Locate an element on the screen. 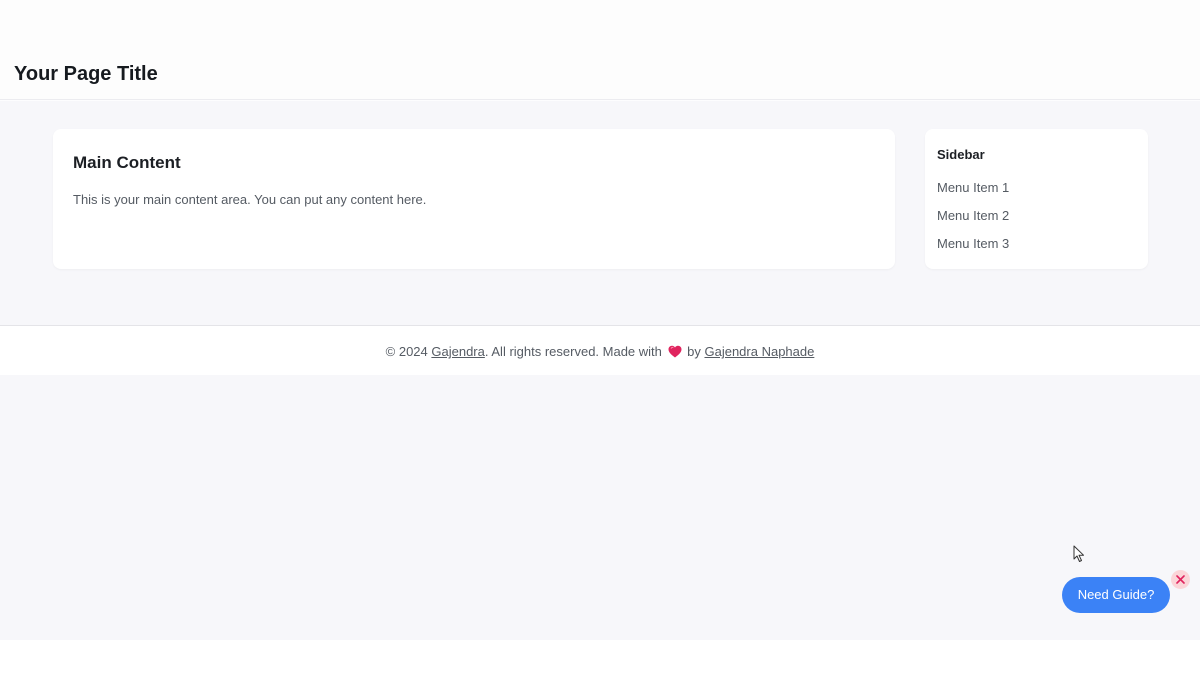 Image resolution: width=1200 pixels, height=675 pixels. main-content-heading: Main Content is located at coordinates (127, 162).